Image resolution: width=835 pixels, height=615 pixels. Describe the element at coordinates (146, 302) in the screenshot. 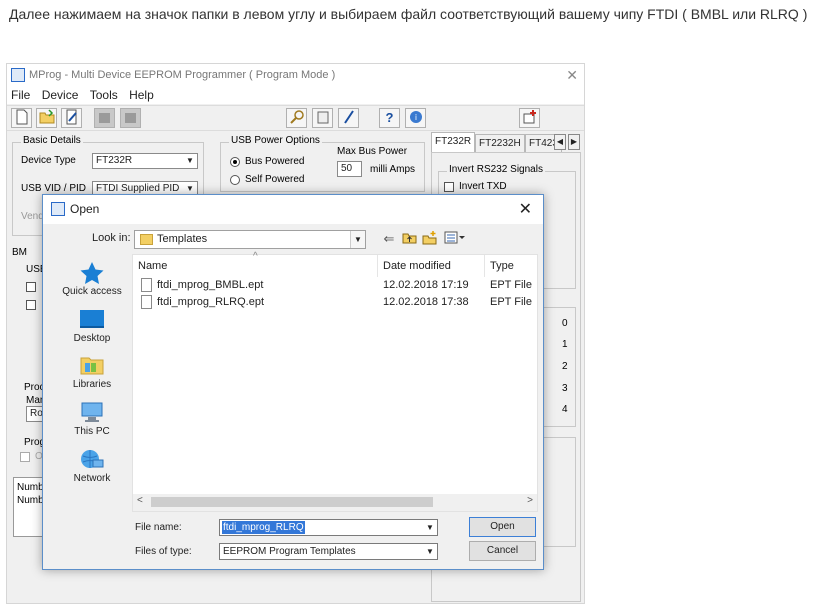

I see `file-icon` at that location.